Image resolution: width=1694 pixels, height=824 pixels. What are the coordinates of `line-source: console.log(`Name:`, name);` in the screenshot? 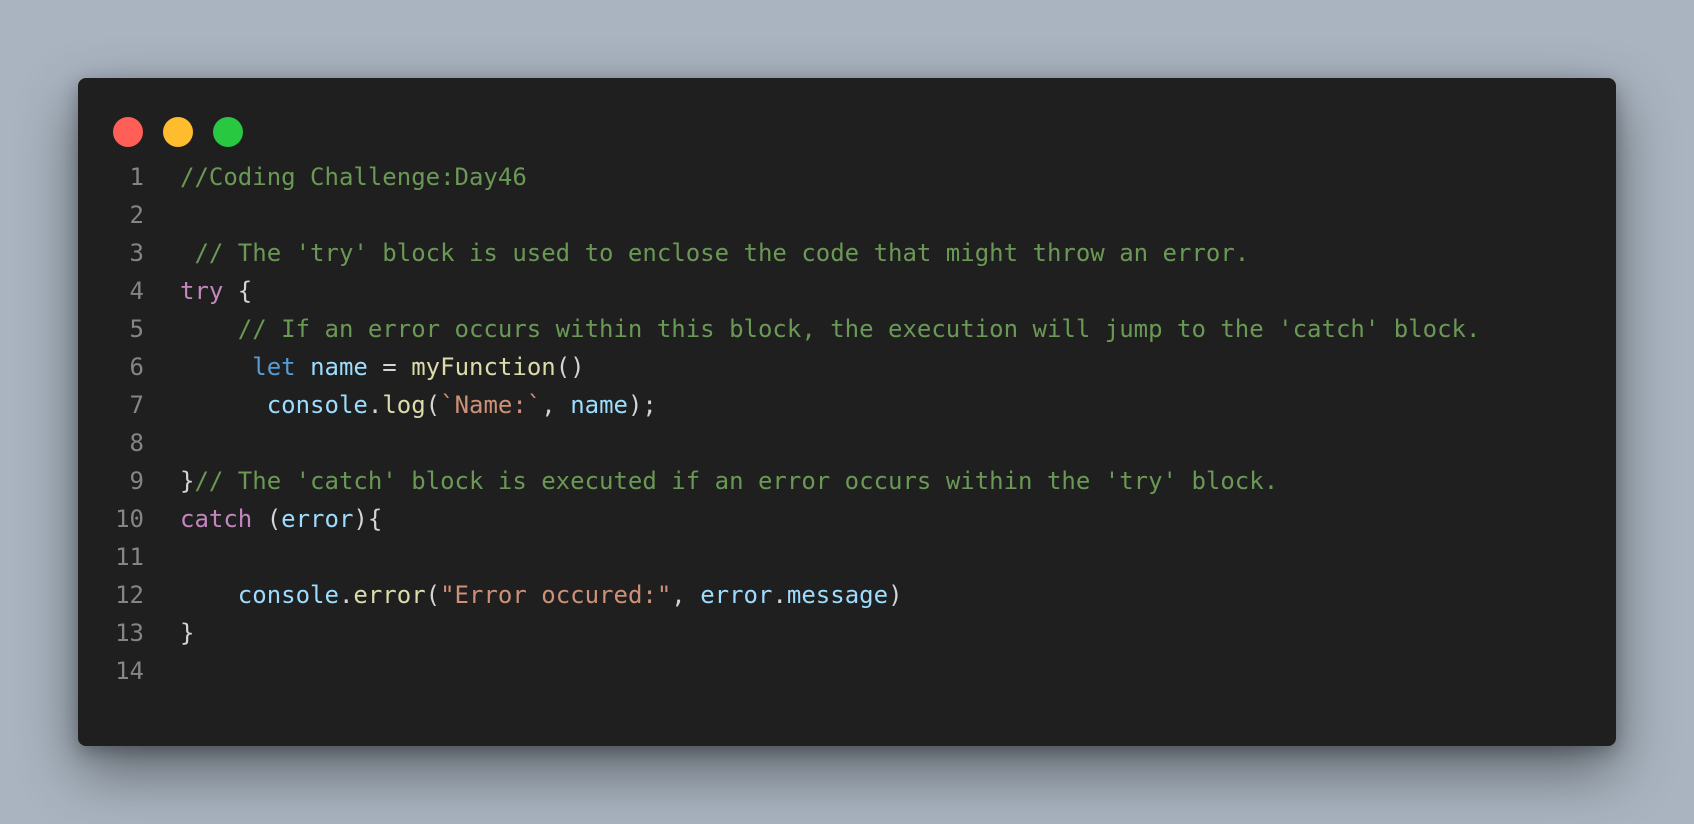 It's located at (418, 405).